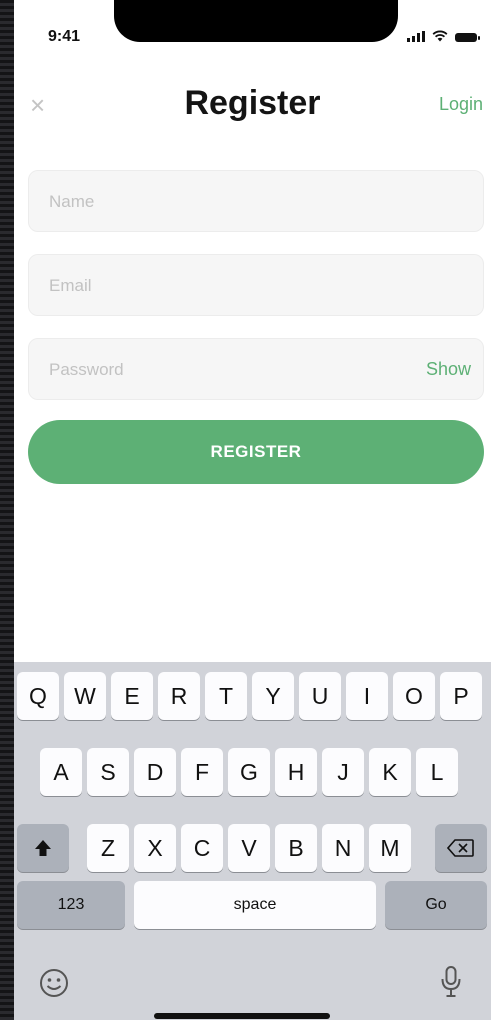  What do you see at coordinates (85, 696) in the screenshot?
I see `key-w: W` at bounding box center [85, 696].